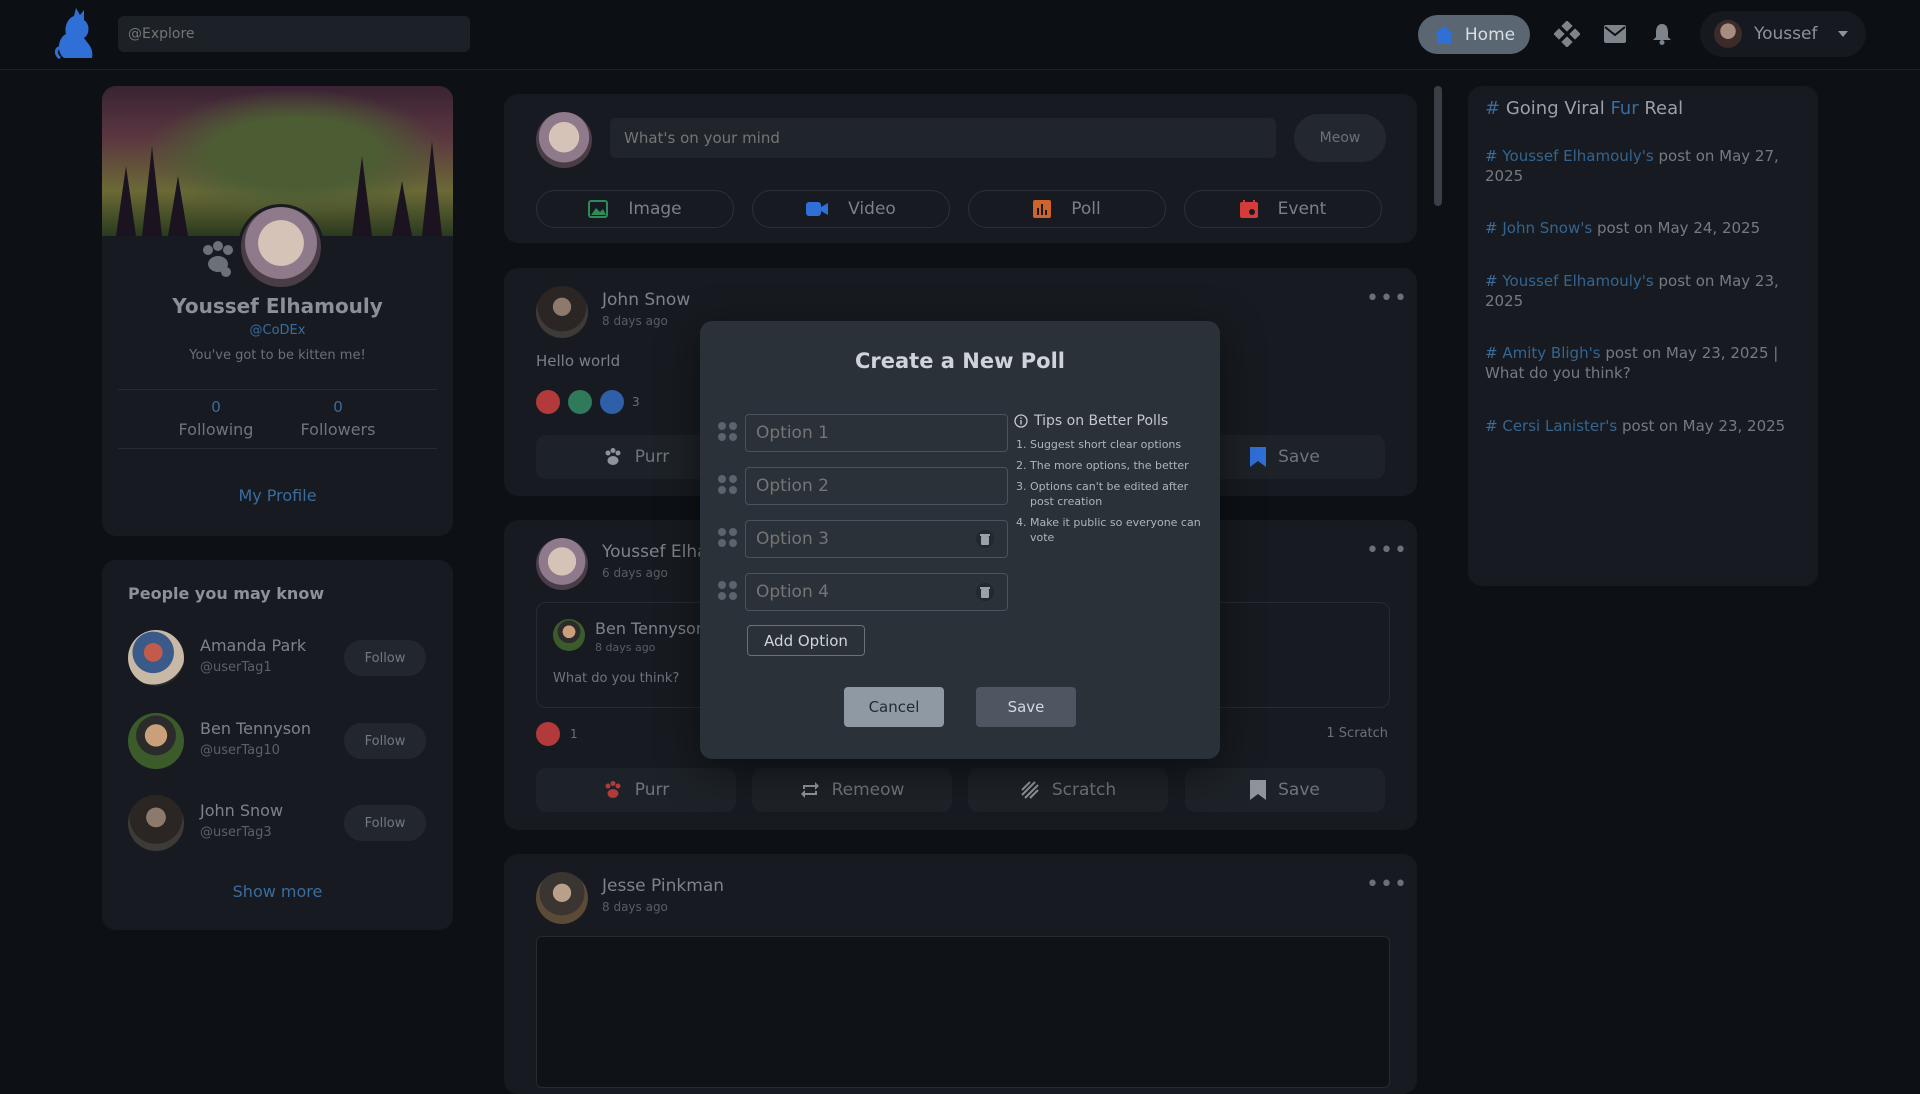 The width and height of the screenshot is (1920, 1094). I want to click on reaction-count: 3, so click(636, 402).